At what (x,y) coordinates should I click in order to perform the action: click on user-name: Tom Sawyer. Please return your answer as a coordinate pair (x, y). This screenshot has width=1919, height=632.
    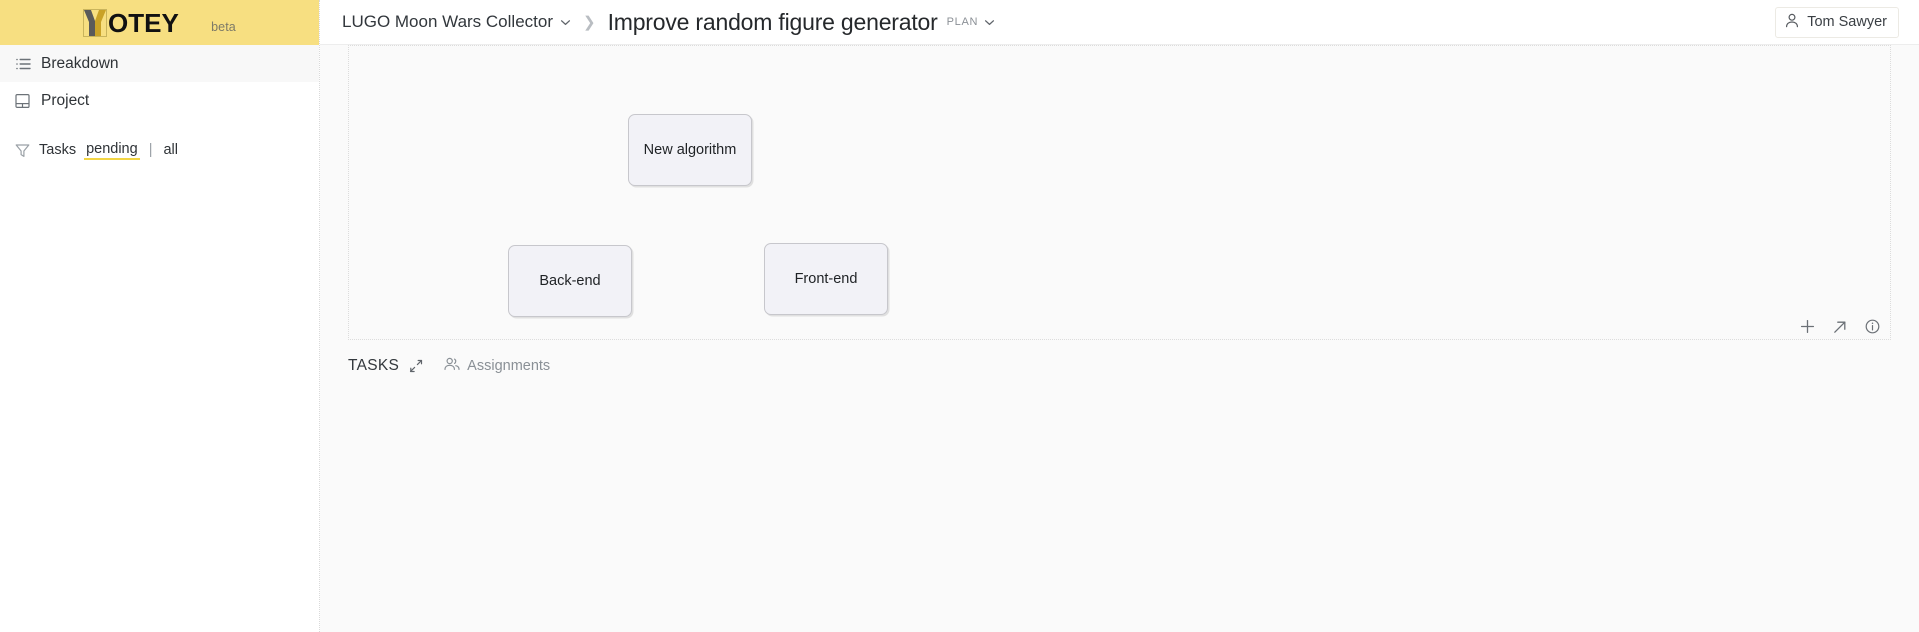
    Looking at the image, I should click on (1847, 22).